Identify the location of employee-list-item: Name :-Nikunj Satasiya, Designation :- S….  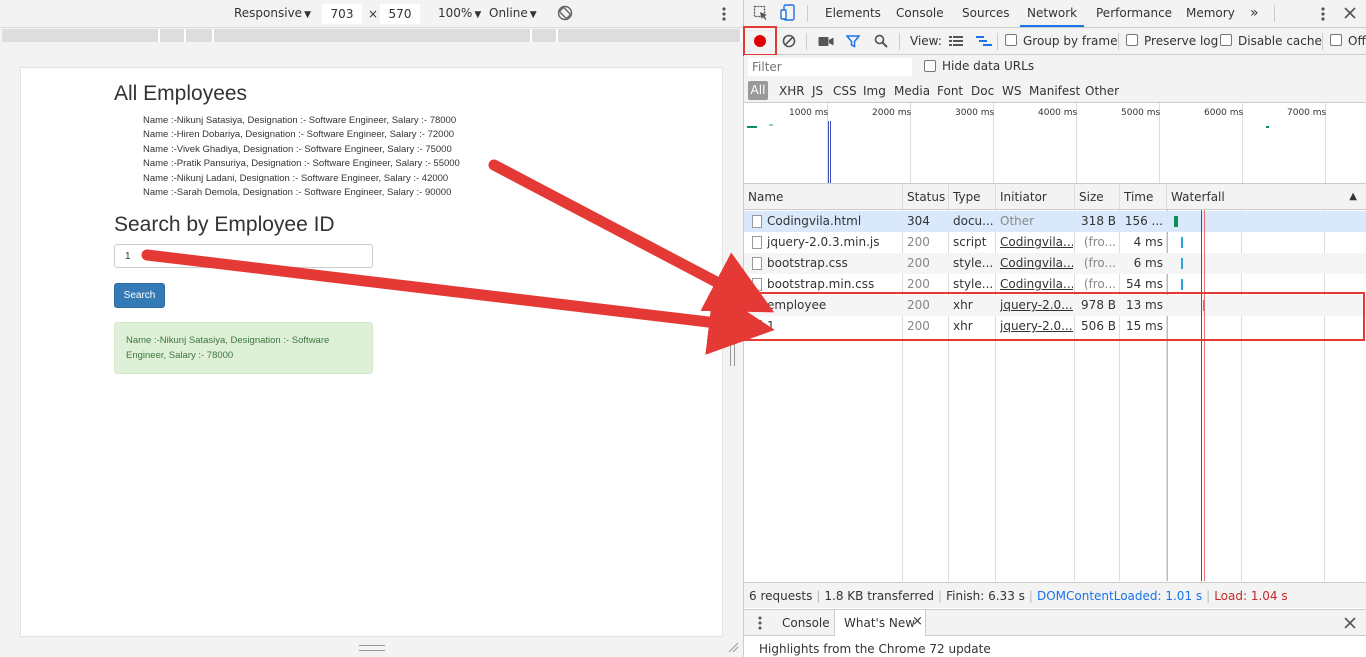
(300, 120).